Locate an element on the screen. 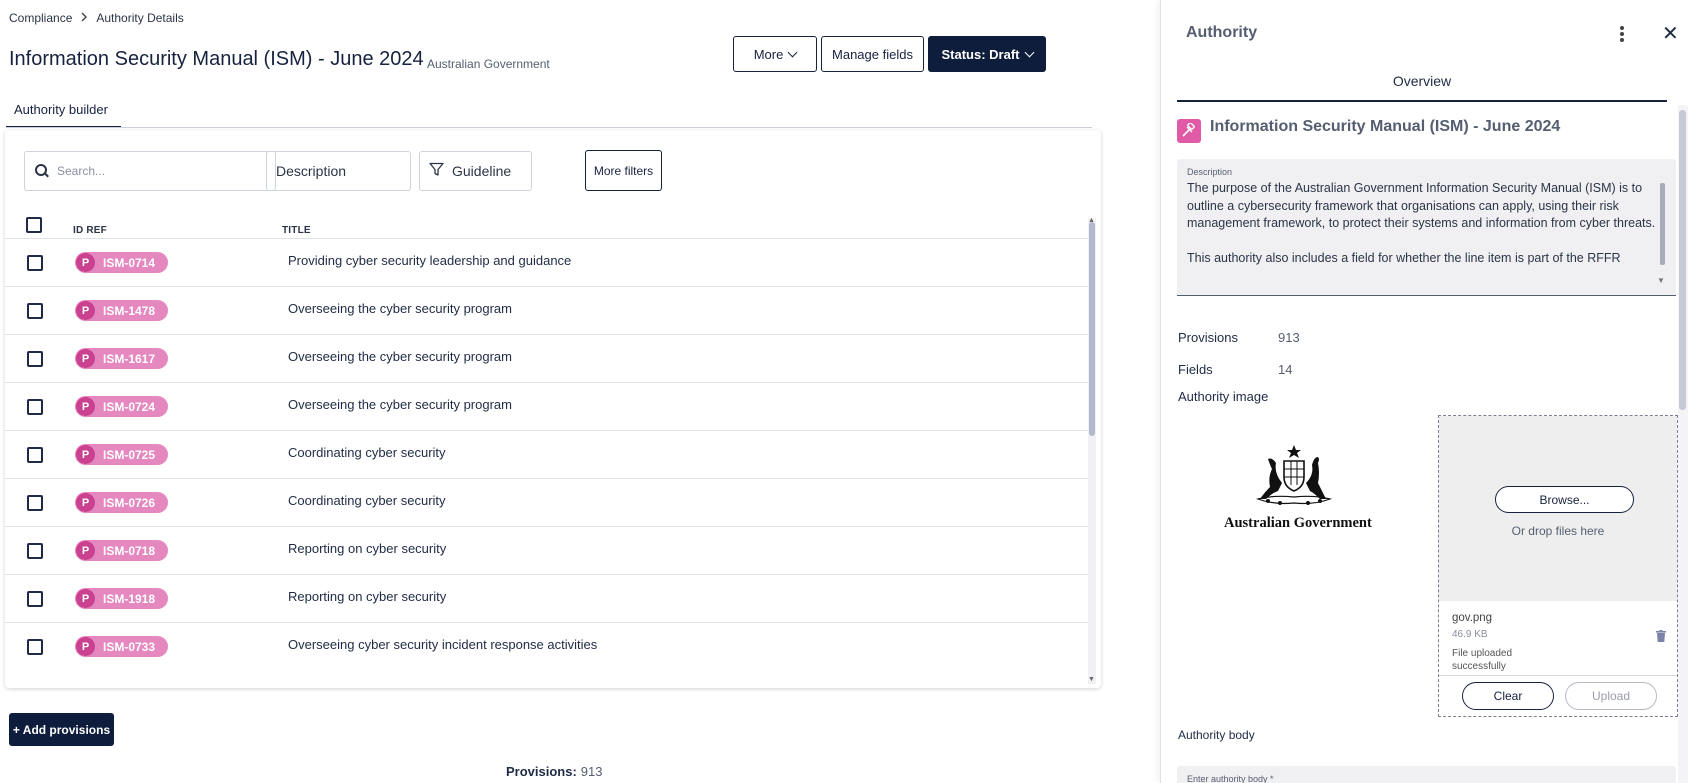  breadcrumb-current: Authority Details is located at coordinates (140, 18).